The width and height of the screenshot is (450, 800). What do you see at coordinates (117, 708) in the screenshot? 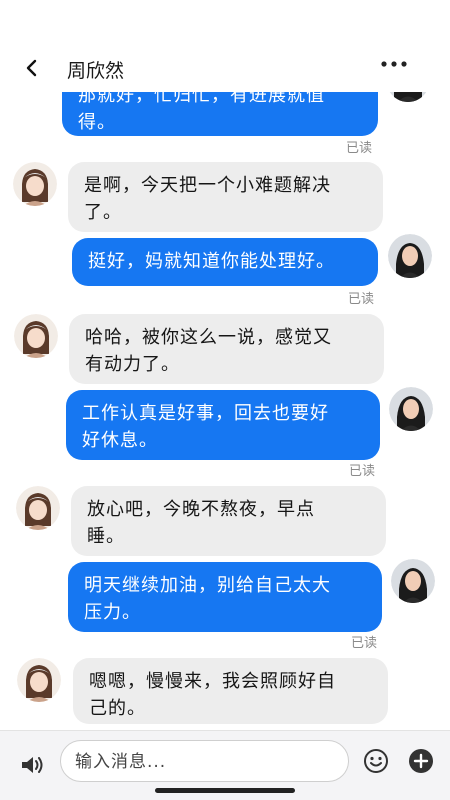
I see `message-line: 己的。` at bounding box center [117, 708].